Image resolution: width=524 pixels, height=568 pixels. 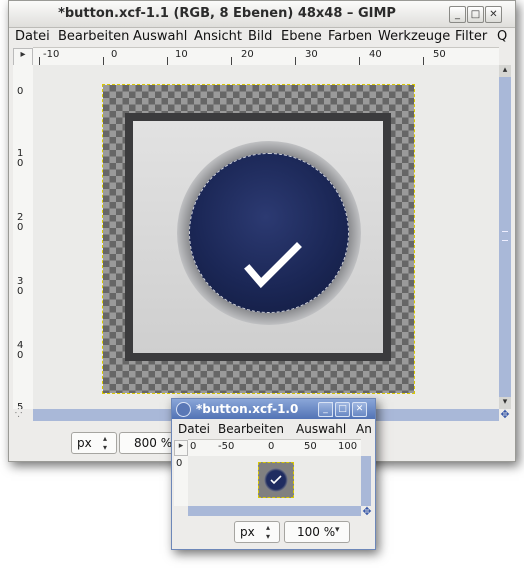 What do you see at coordinates (218, 36) in the screenshot?
I see `menu-ansicht: Ansicht` at bounding box center [218, 36].